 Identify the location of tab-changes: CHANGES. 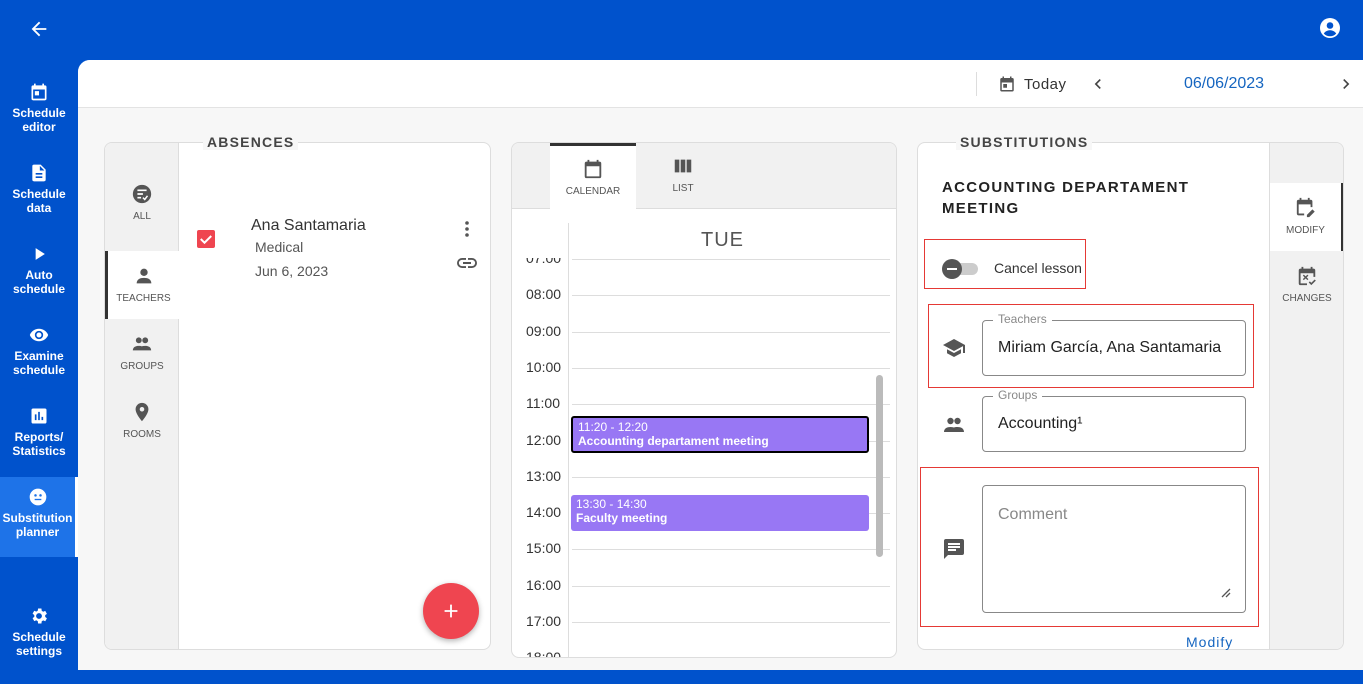
(1306, 299).